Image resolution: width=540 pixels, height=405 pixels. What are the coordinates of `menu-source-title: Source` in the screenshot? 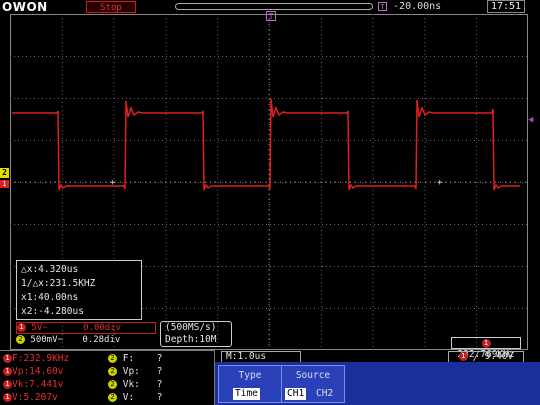 It's located at (313, 375).